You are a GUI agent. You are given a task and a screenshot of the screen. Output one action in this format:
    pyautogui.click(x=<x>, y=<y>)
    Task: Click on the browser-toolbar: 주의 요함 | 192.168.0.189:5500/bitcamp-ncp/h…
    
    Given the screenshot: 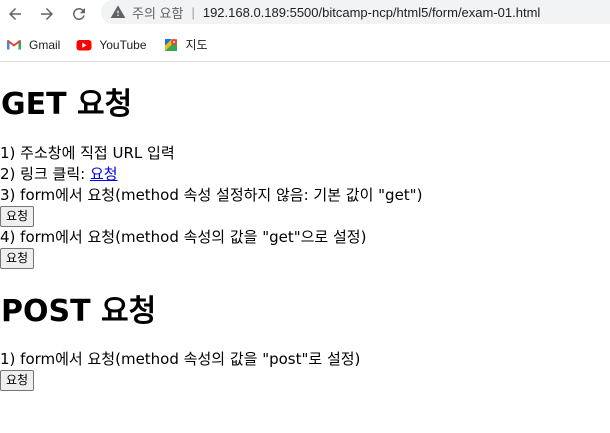 What is the action you would take?
    pyautogui.click(x=305, y=14)
    